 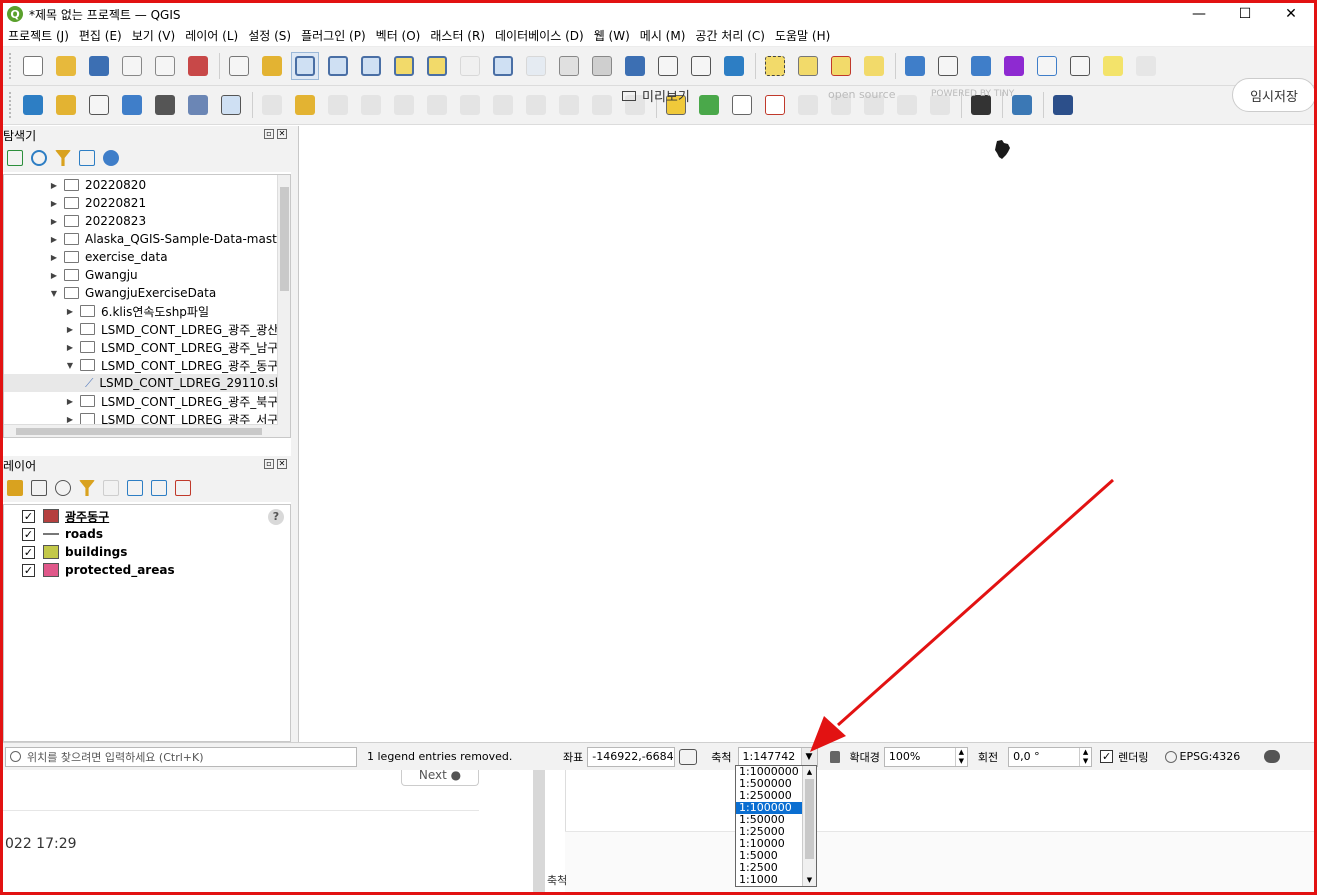 What do you see at coordinates (874, 66) in the screenshot?
I see `select-location-icon` at bounding box center [874, 66].